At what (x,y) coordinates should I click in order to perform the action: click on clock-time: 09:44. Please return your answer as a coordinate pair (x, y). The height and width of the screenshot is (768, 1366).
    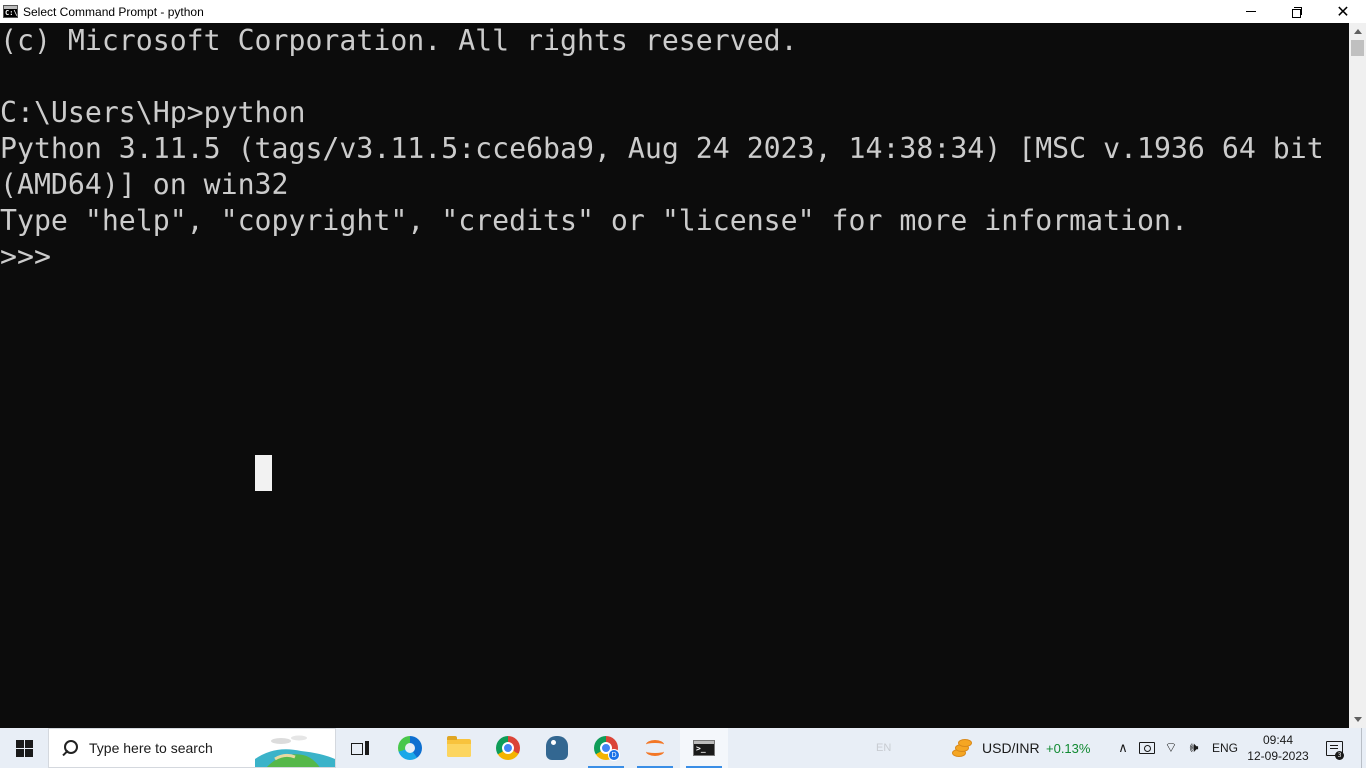
    Looking at the image, I should click on (1278, 740).